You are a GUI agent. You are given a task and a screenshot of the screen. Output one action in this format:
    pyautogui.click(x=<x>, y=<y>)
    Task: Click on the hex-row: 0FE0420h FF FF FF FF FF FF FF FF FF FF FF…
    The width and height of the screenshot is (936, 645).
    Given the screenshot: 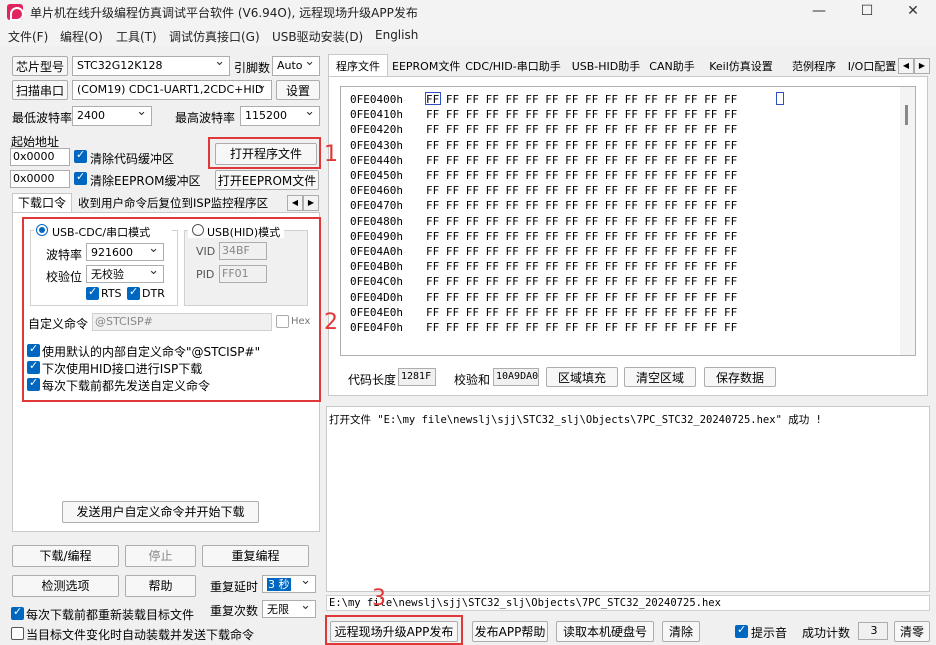 What is the action you would take?
    pyautogui.click(x=543, y=129)
    